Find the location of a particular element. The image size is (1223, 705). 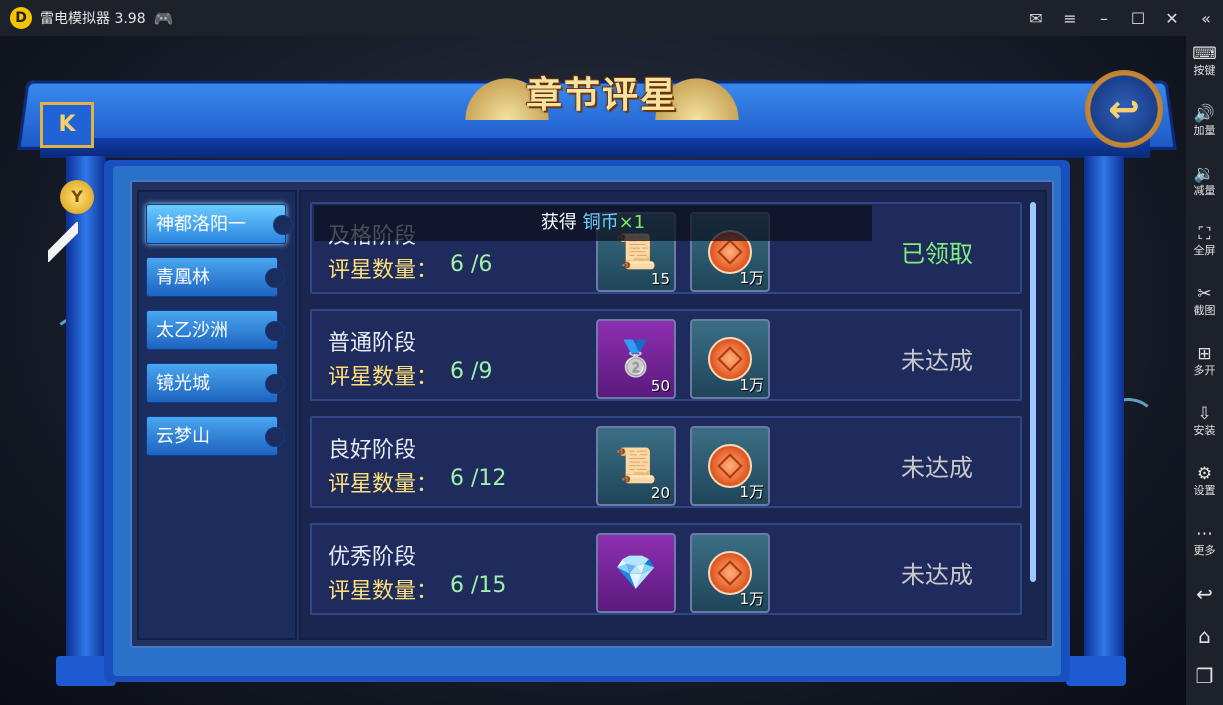

title-banner: 章节评星 is located at coordinates (602, 97).